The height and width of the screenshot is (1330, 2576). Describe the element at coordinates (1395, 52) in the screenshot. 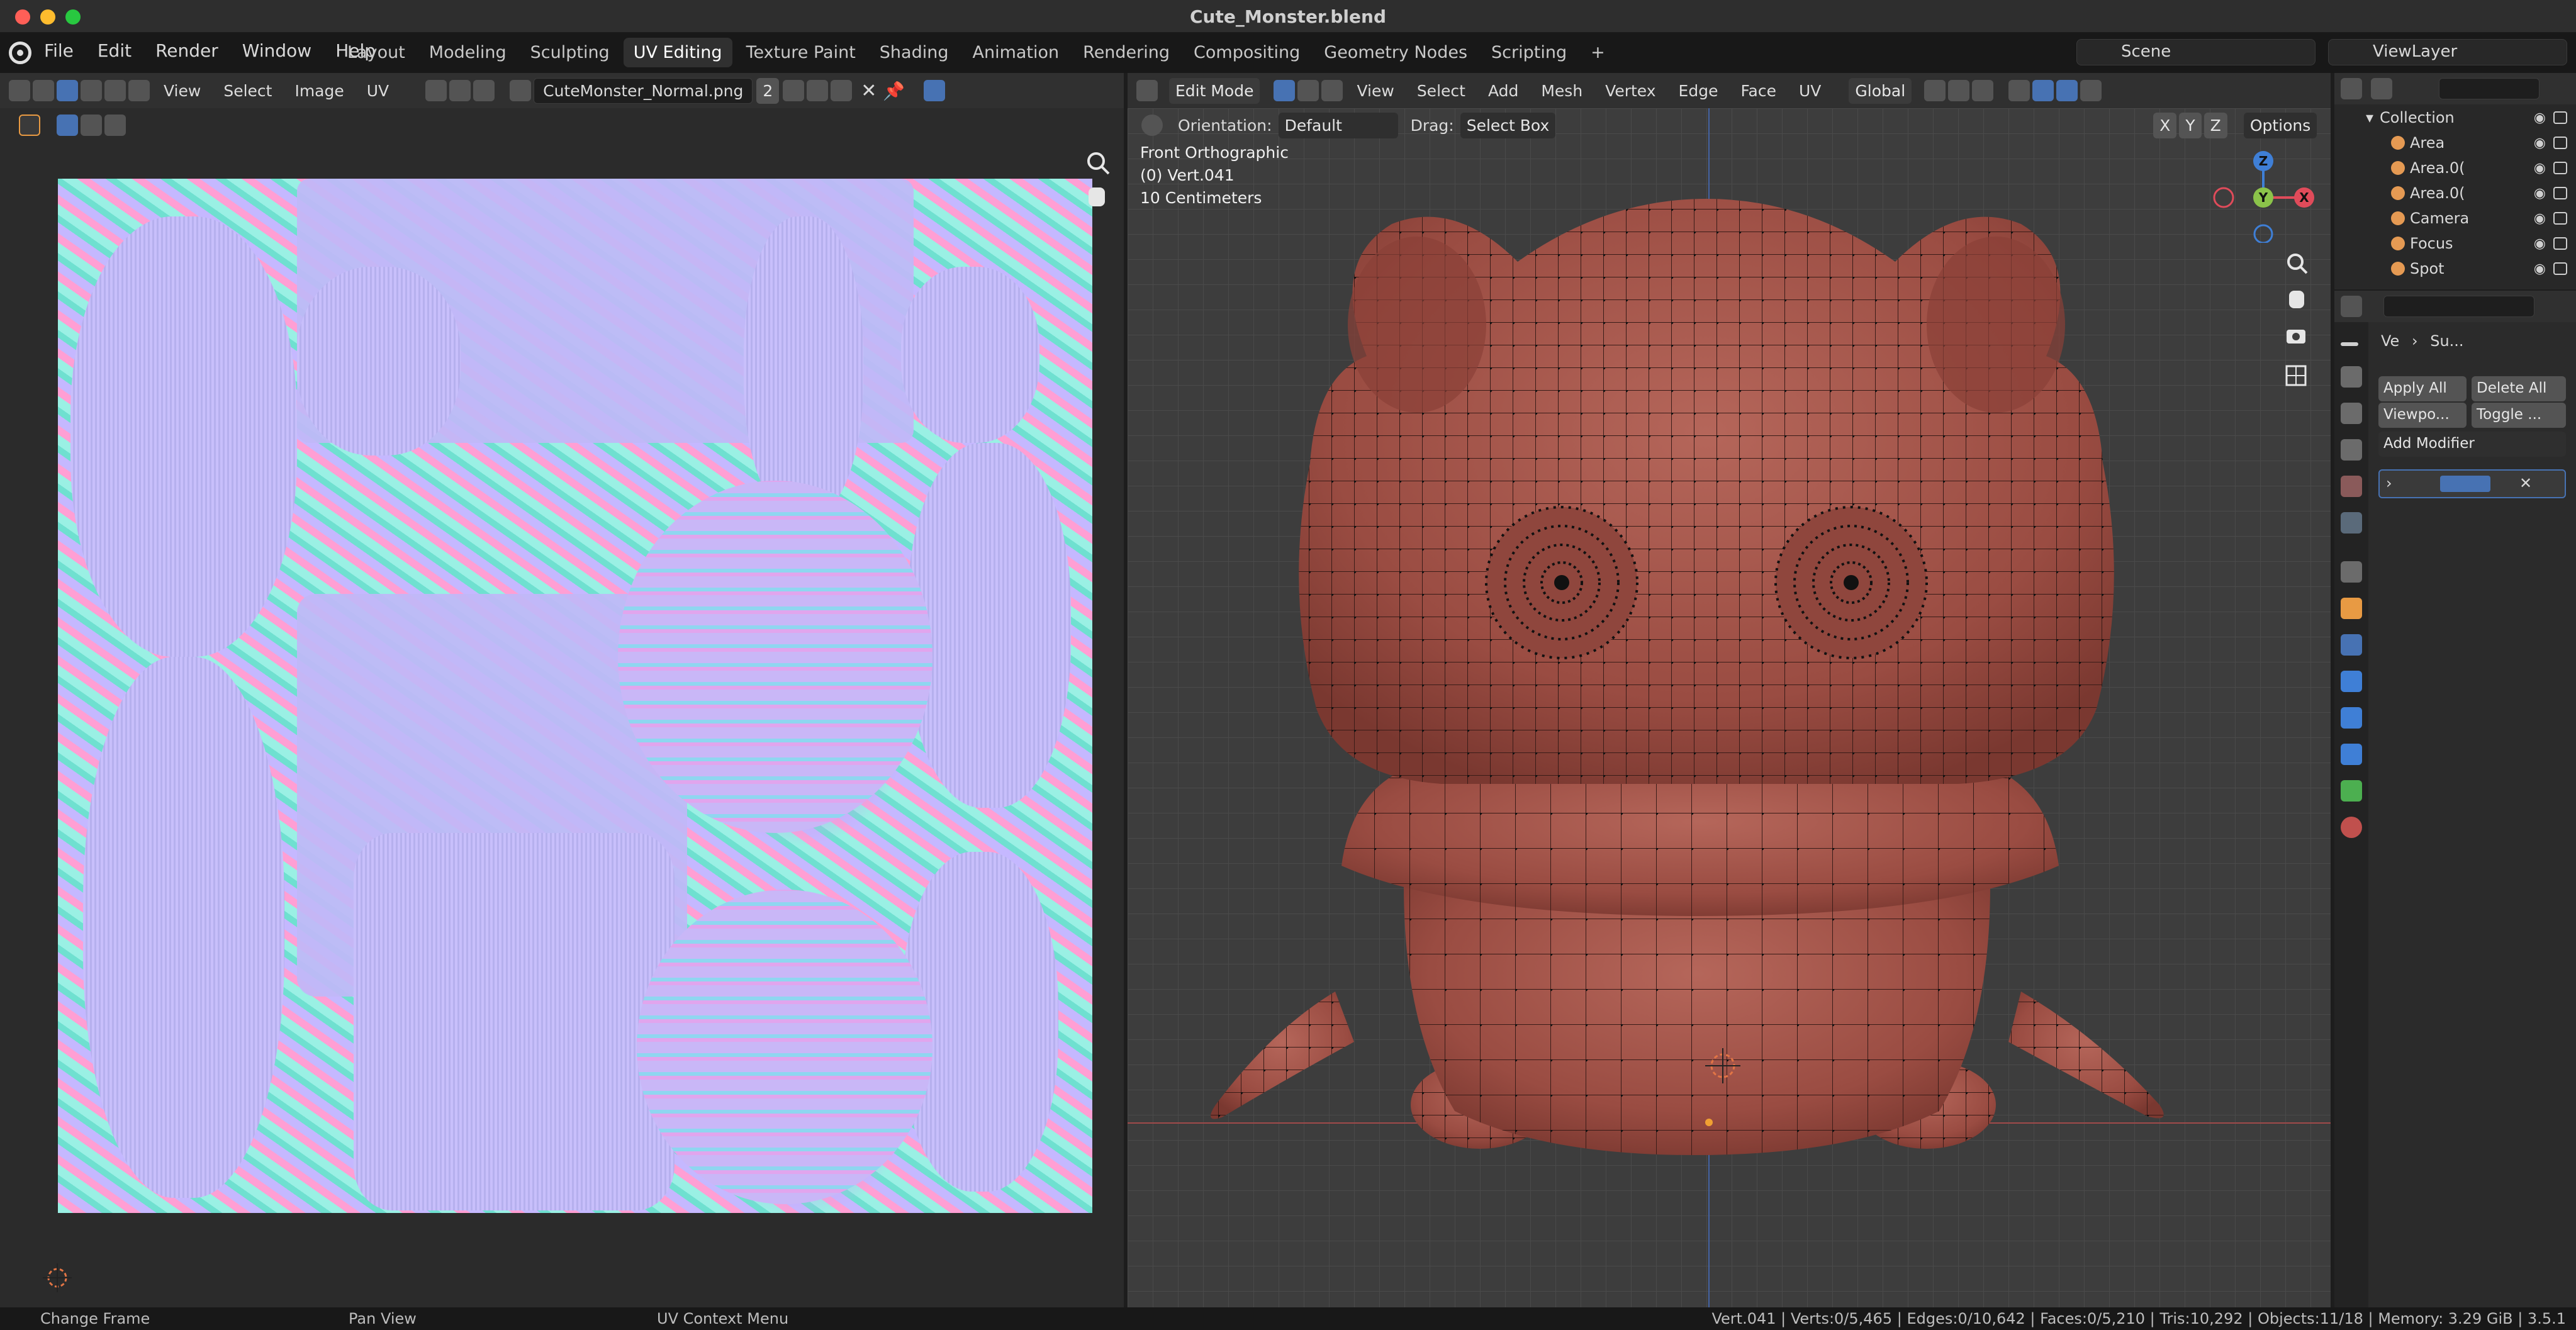

I see `tab-geometry-nodes: Geometry Nodes` at that location.